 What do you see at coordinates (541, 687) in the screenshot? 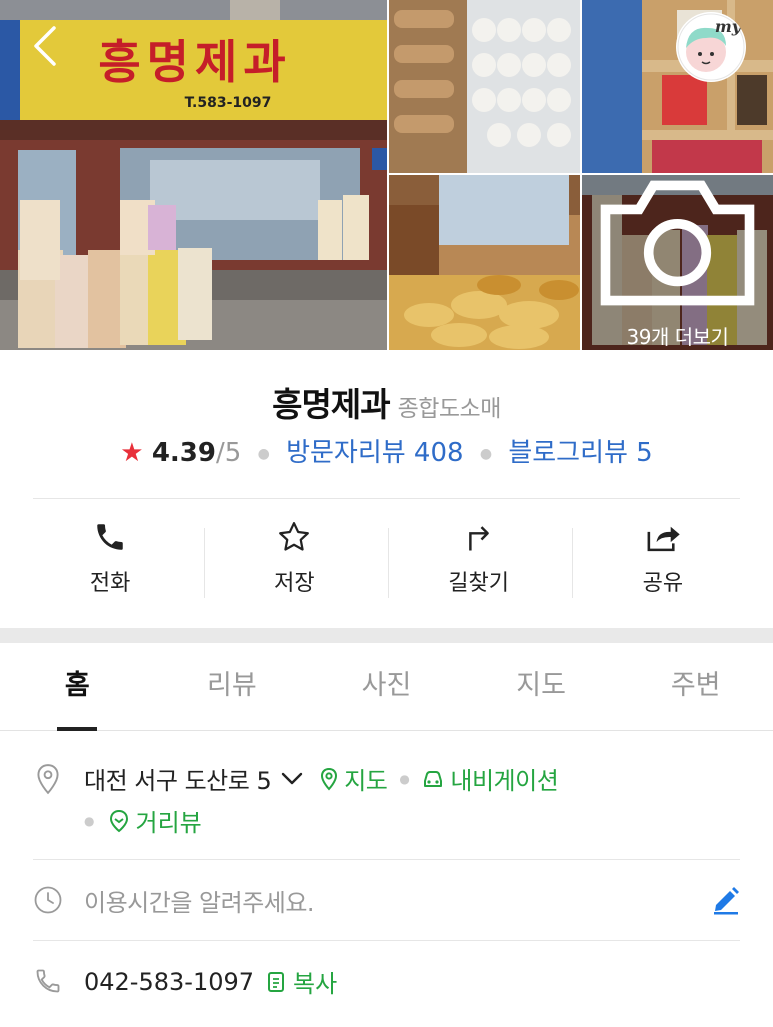
I see `tab-map: 지도` at bounding box center [541, 687].